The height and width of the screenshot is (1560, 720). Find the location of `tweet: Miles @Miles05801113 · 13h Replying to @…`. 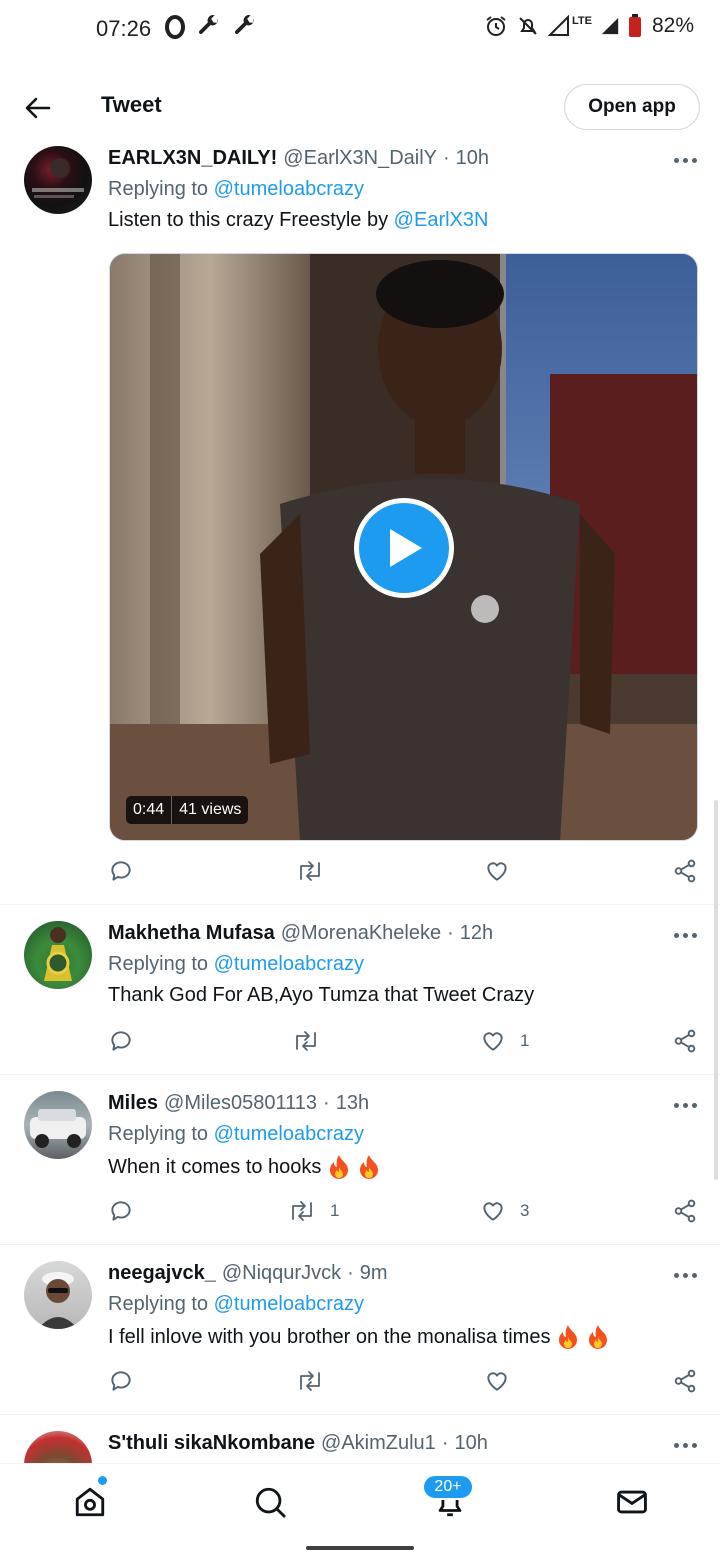

tweet: Miles @Miles05801113 · 13h Replying to @… is located at coordinates (360, 1160).